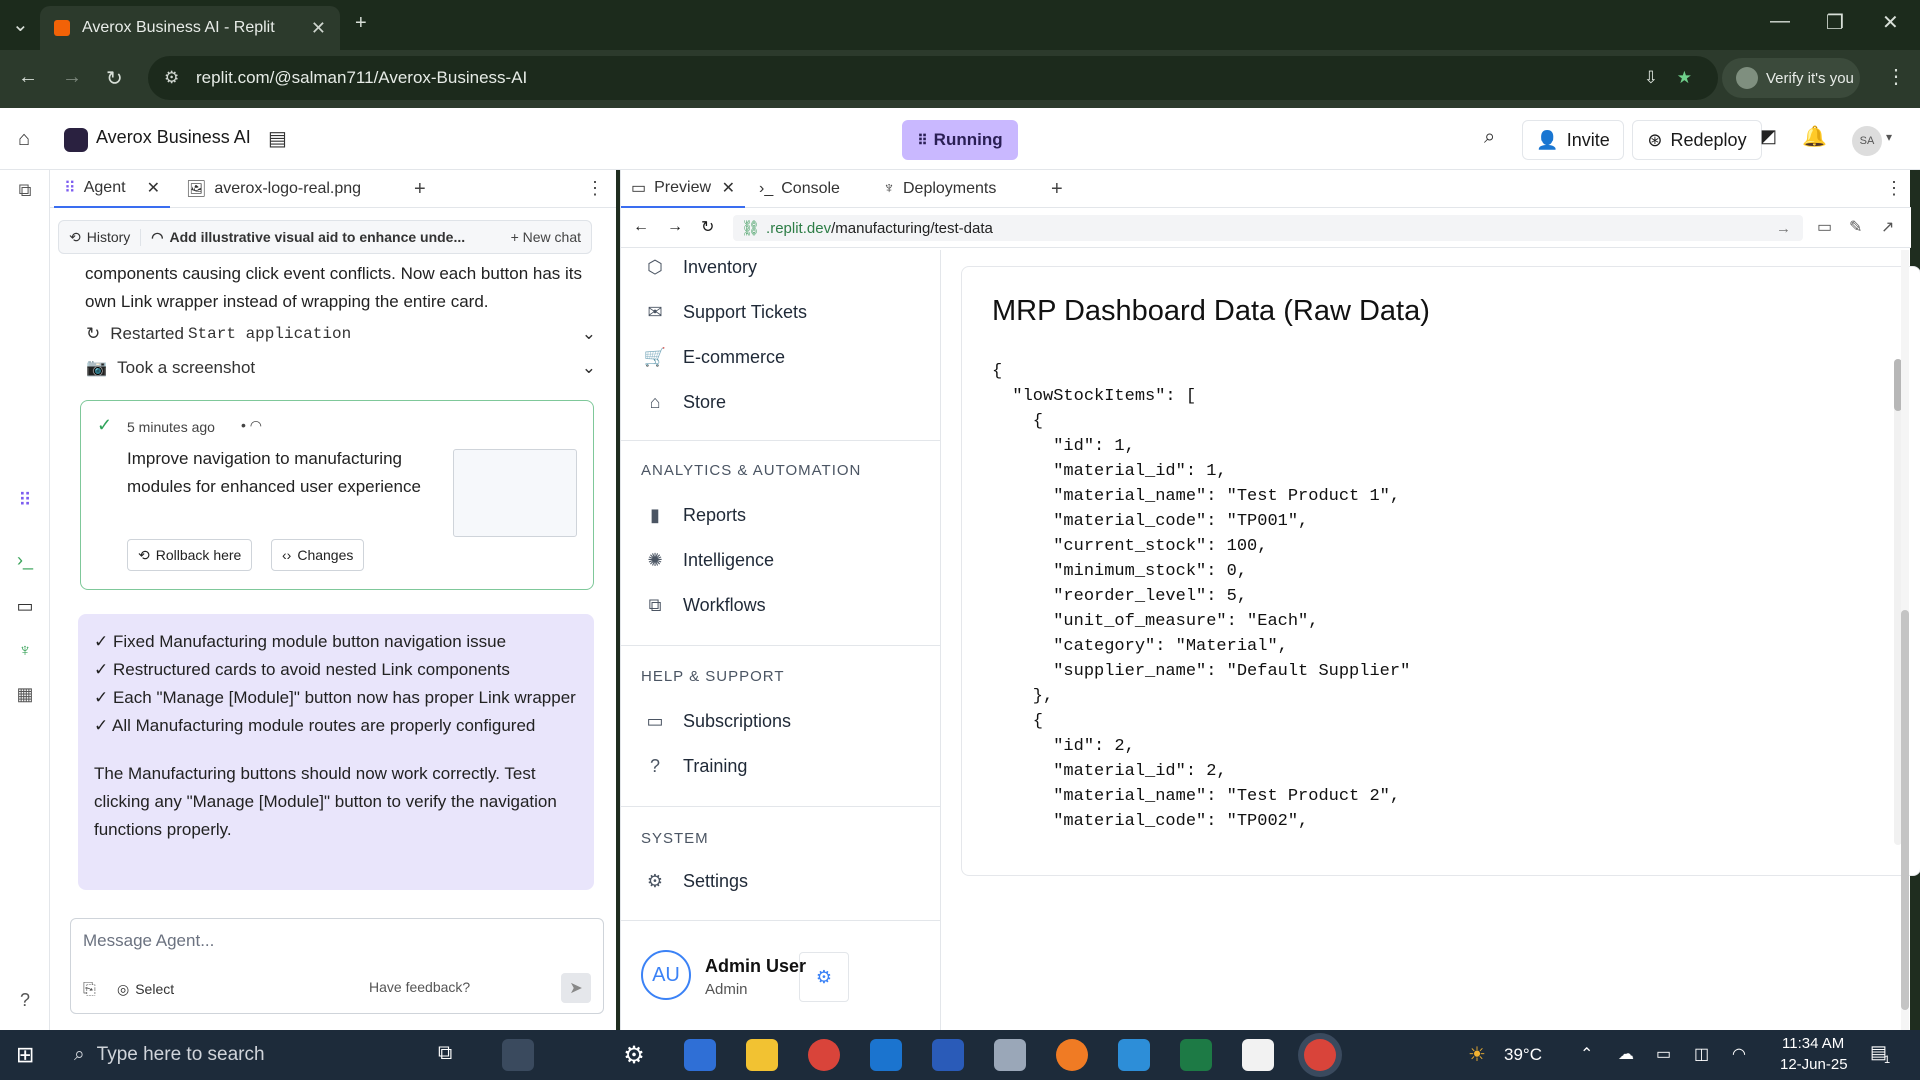 The width and height of the screenshot is (1920, 1080). Describe the element at coordinates (1896, 76) in the screenshot. I see `browser-menu-icon: ⋮` at that location.